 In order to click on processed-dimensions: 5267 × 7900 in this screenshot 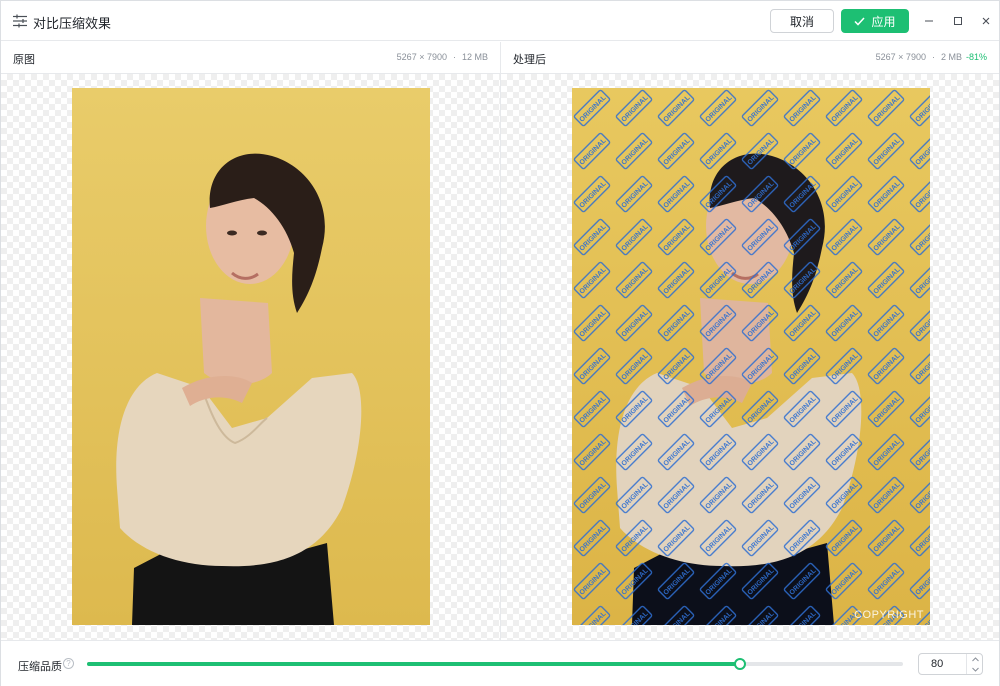, I will do `click(900, 57)`.